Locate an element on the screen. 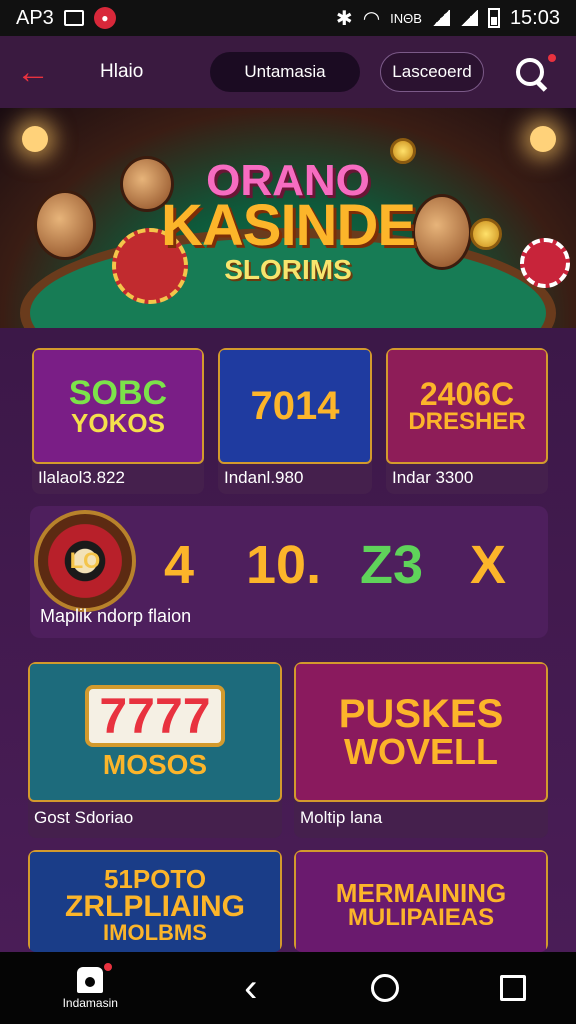  game-thumbnail: 7014 is located at coordinates (295, 406).